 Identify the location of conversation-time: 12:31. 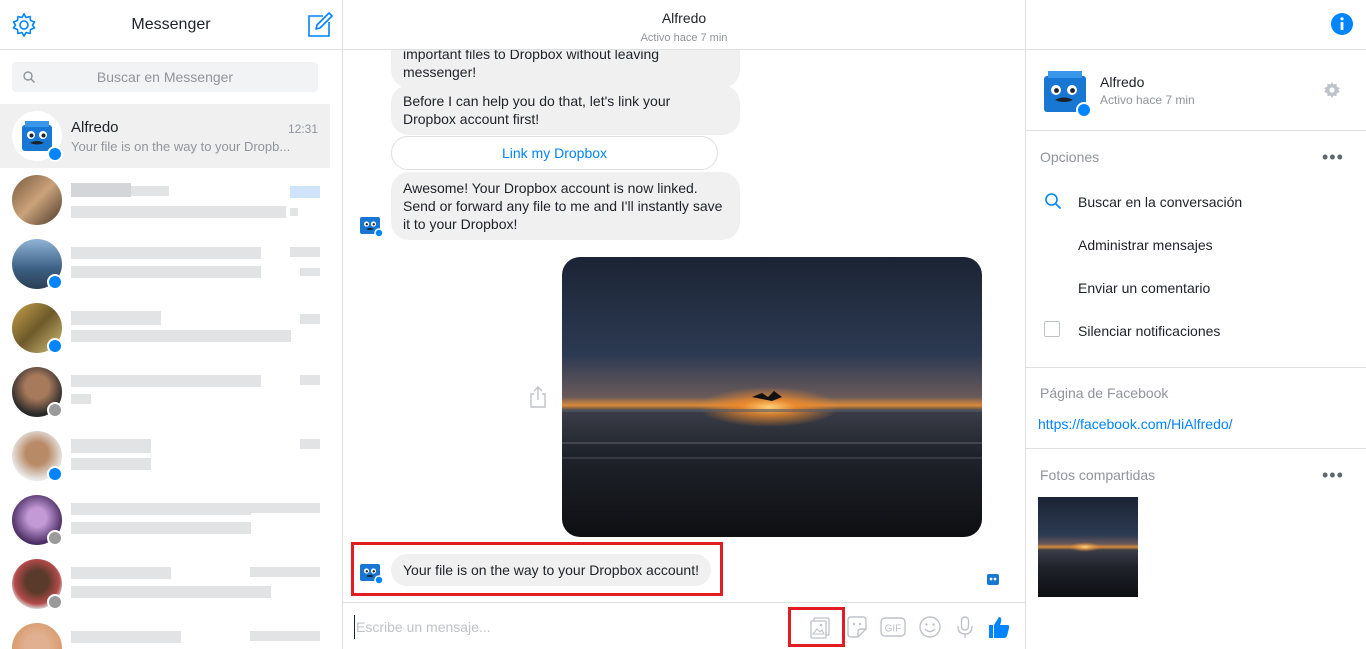
(302, 129).